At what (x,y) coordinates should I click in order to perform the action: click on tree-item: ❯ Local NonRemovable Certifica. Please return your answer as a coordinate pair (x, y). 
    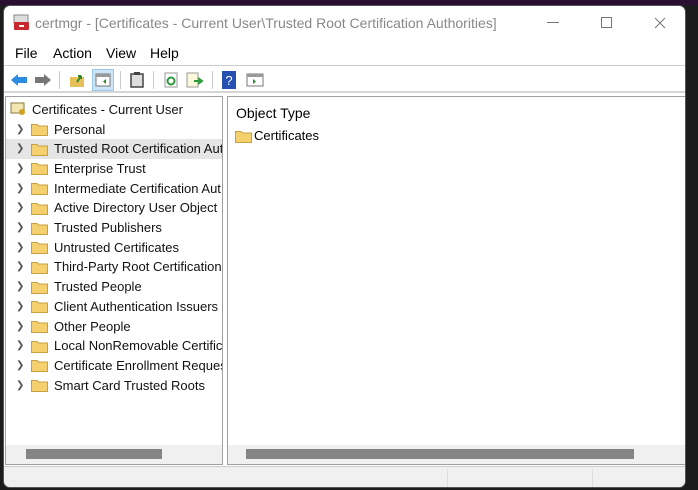
    Looking at the image, I should click on (114, 346).